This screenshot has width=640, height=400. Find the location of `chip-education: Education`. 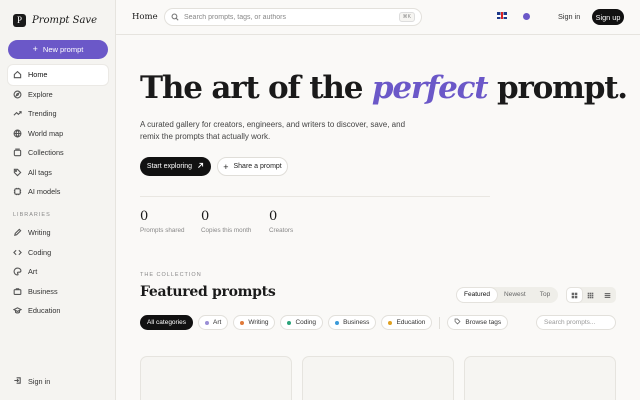

chip-education: Education is located at coordinates (407, 322).